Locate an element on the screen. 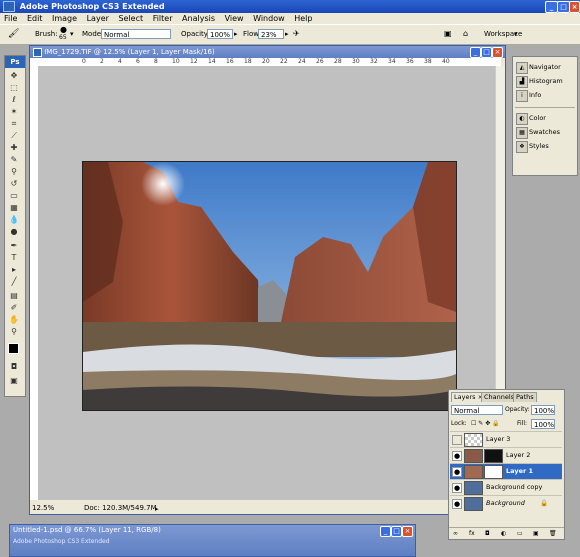  brush-tool-icon: 🖌 is located at coordinates (13, 34).